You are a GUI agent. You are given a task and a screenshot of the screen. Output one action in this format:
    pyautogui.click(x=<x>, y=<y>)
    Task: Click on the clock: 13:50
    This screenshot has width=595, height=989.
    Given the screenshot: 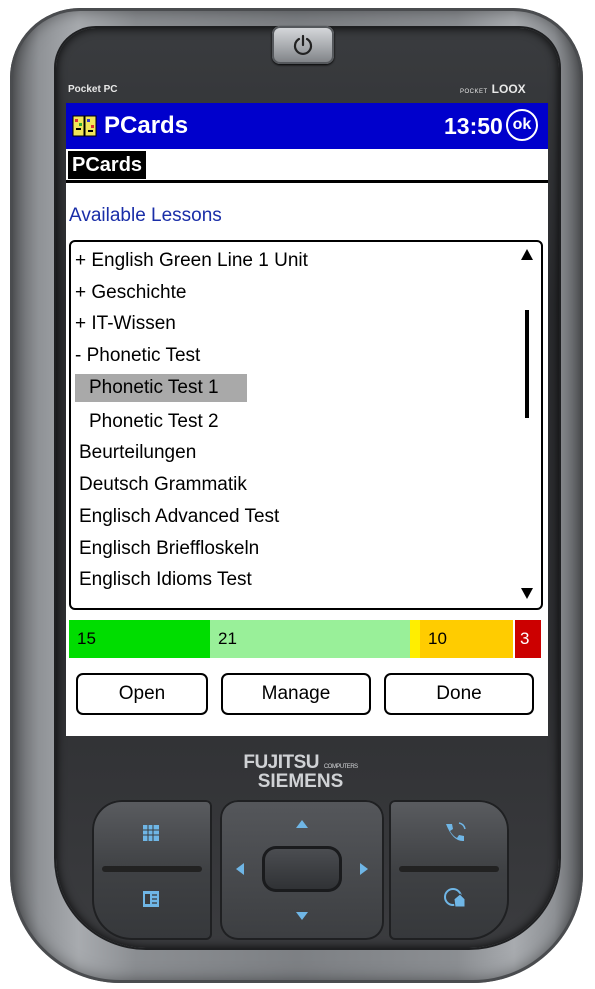 What is the action you would take?
    pyautogui.click(x=473, y=126)
    